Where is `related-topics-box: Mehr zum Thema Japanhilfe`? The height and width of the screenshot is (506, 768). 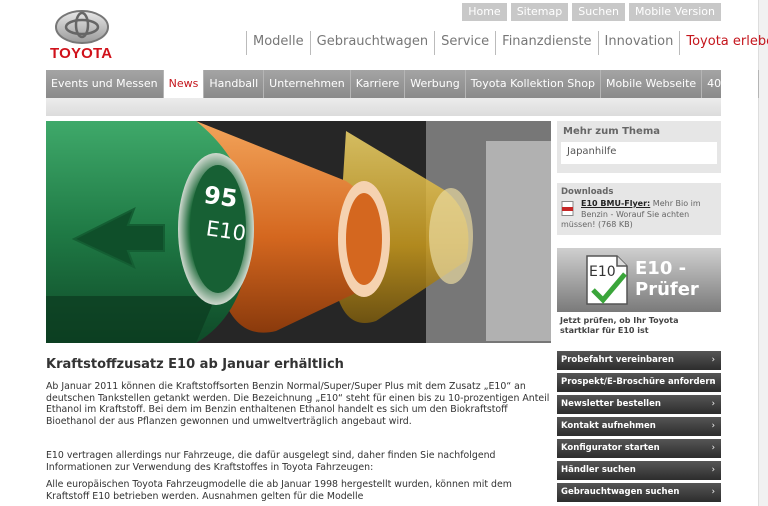
related-topics-box: Mehr zum Thema Japanhilfe is located at coordinates (639, 147).